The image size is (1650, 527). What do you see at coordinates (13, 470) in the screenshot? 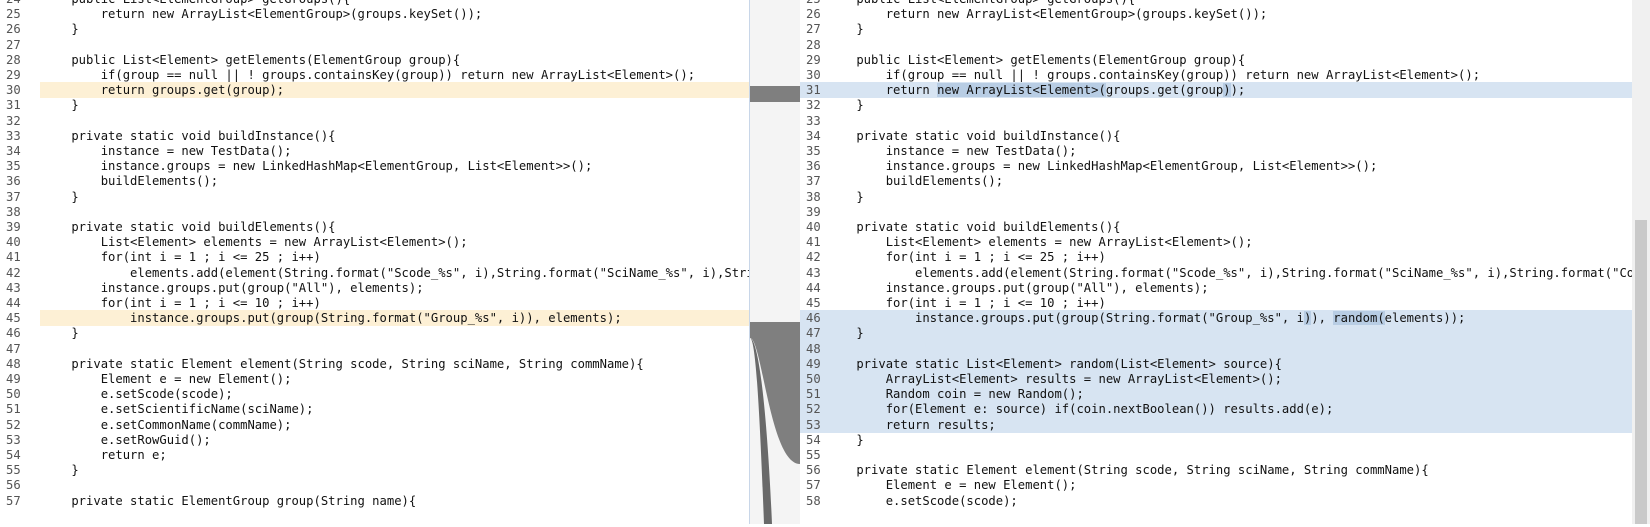
I see `line-number: 55` at bounding box center [13, 470].